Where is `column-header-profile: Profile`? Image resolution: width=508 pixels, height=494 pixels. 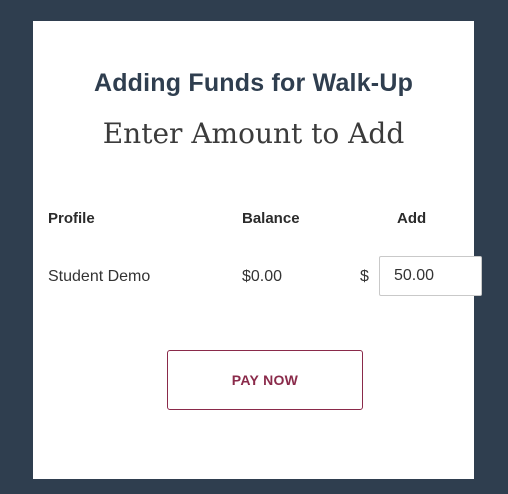 column-header-profile: Profile is located at coordinates (71, 218).